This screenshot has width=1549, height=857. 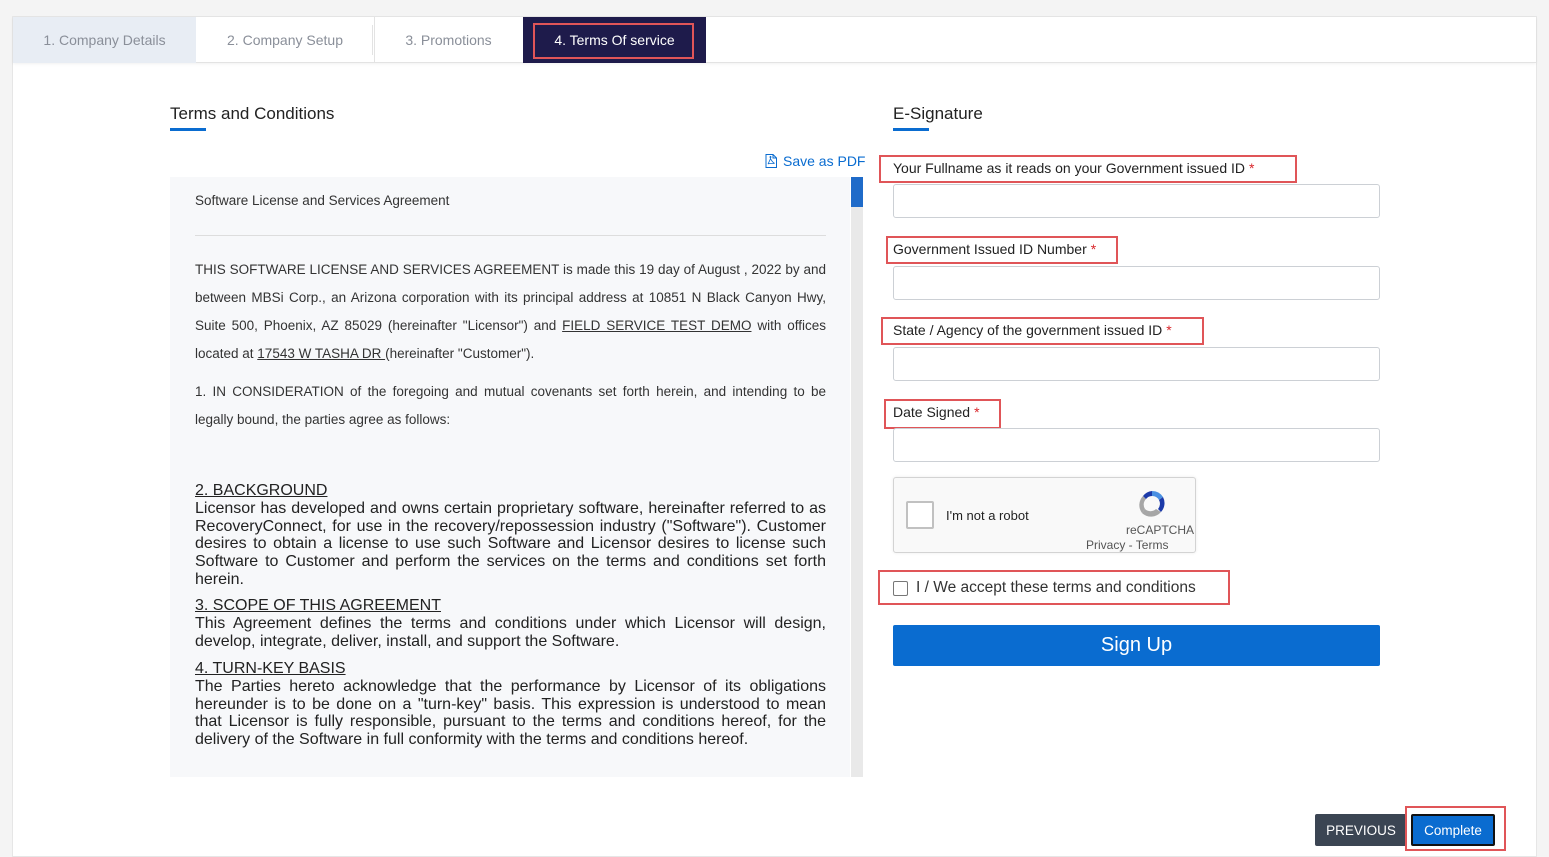 I want to click on id-number-input, so click(x=1136, y=283).